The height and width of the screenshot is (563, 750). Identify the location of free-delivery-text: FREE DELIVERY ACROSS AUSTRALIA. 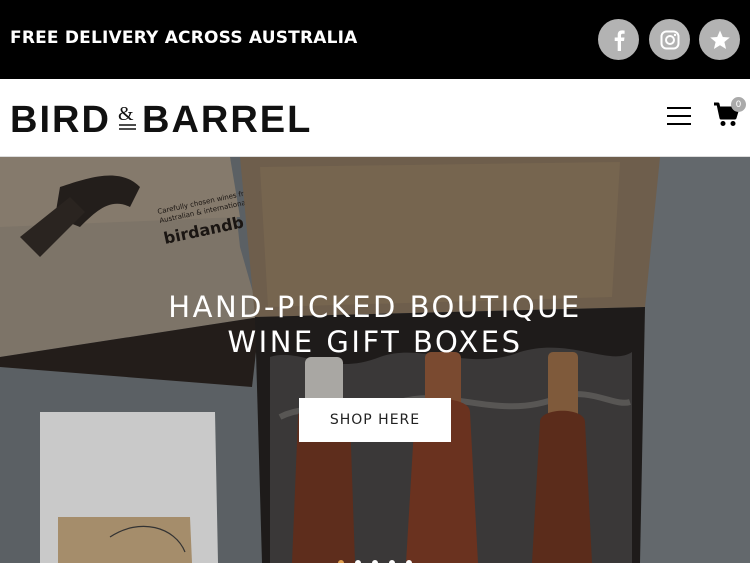
(184, 38).